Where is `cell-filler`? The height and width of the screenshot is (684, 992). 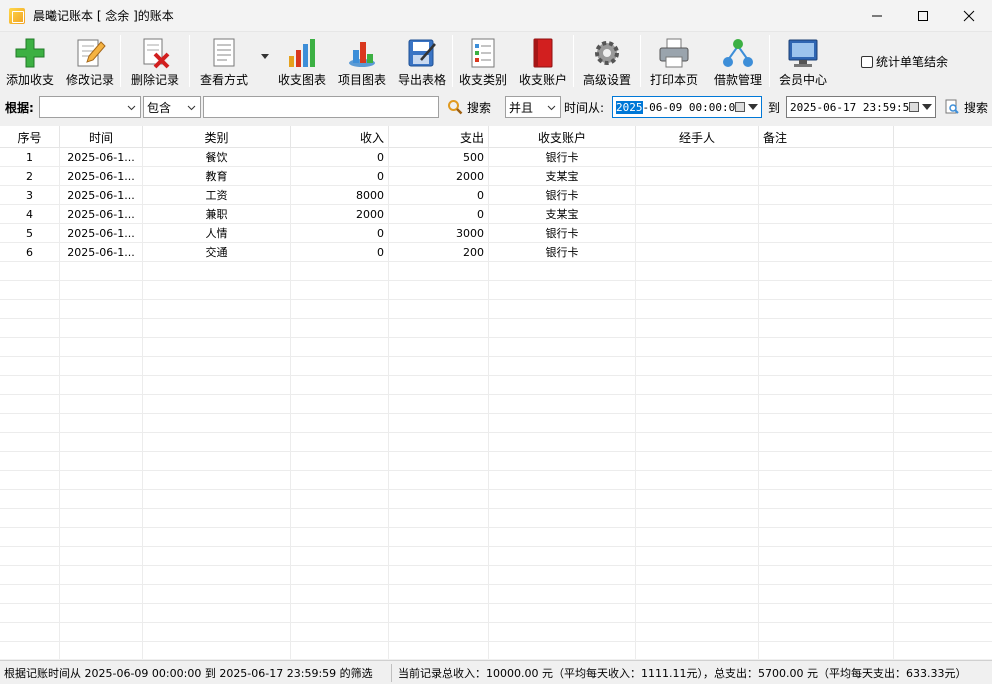 cell-filler is located at coordinates (943, 385).